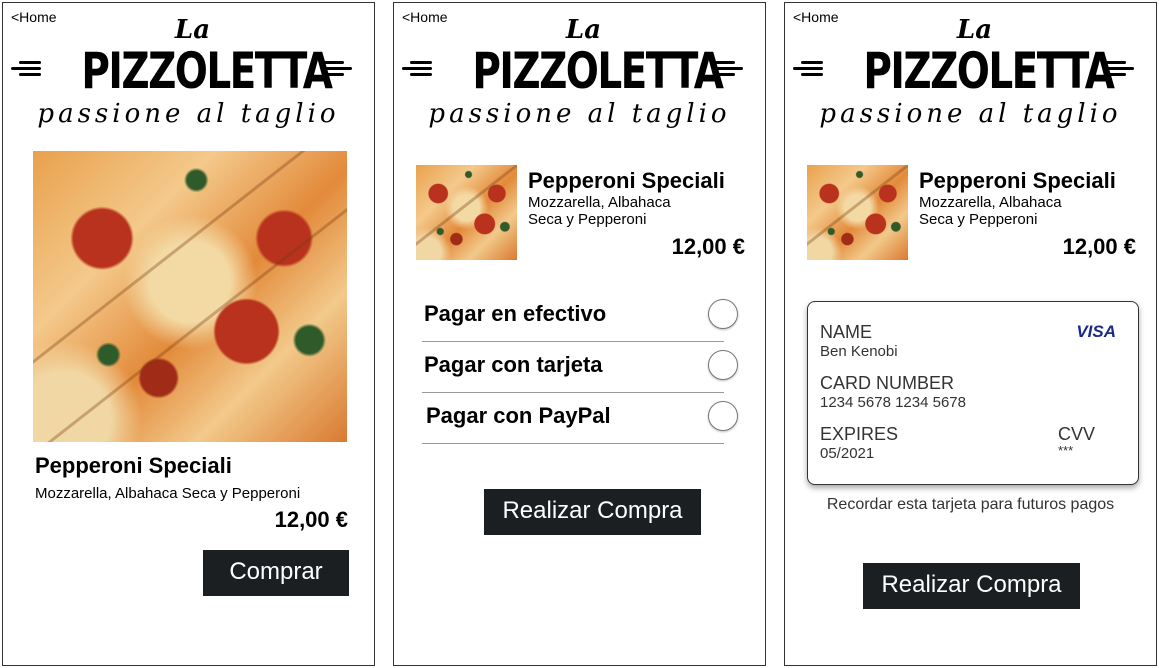 This screenshot has width=1159, height=668. What do you see at coordinates (276, 573) in the screenshot?
I see `buy-button: Comprar` at bounding box center [276, 573].